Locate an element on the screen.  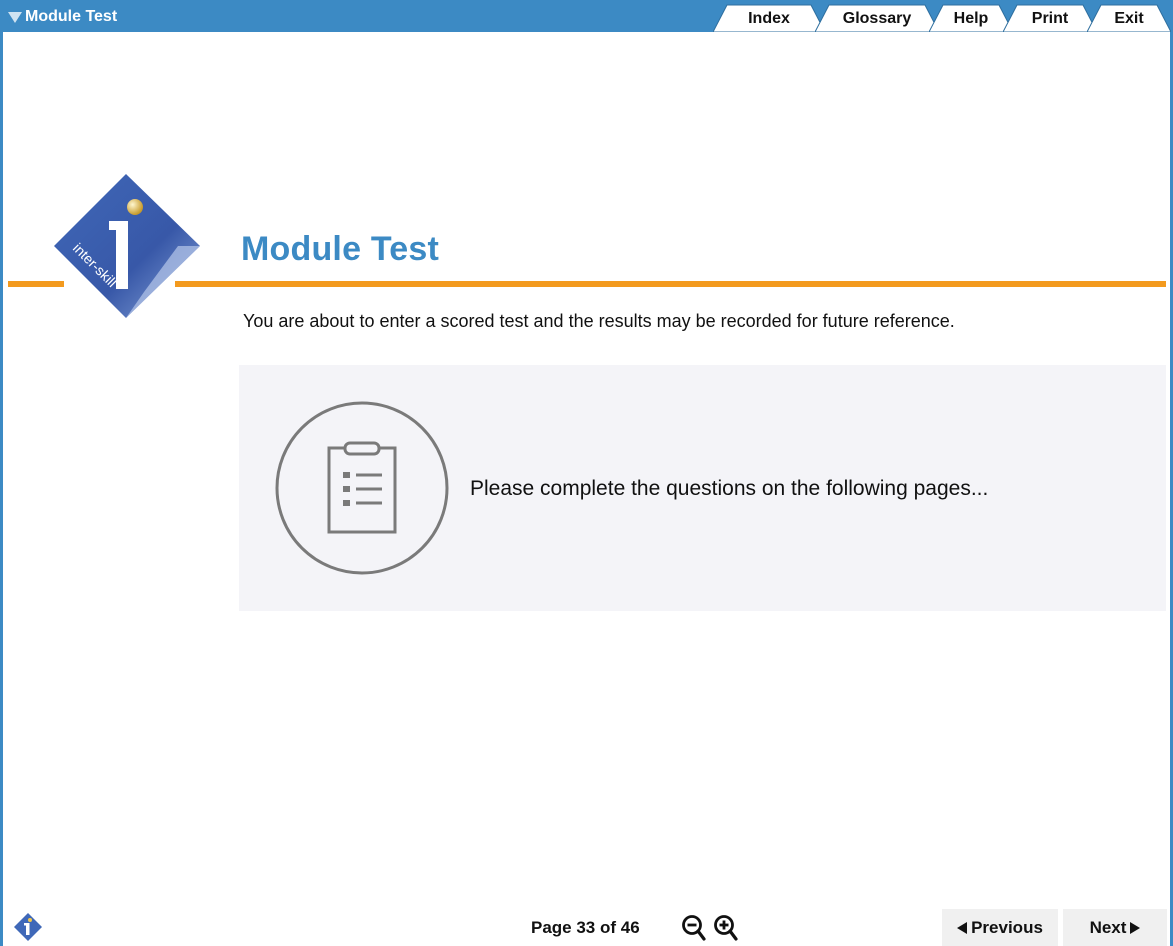
tab-index-label: Index is located at coordinates (769, 18).